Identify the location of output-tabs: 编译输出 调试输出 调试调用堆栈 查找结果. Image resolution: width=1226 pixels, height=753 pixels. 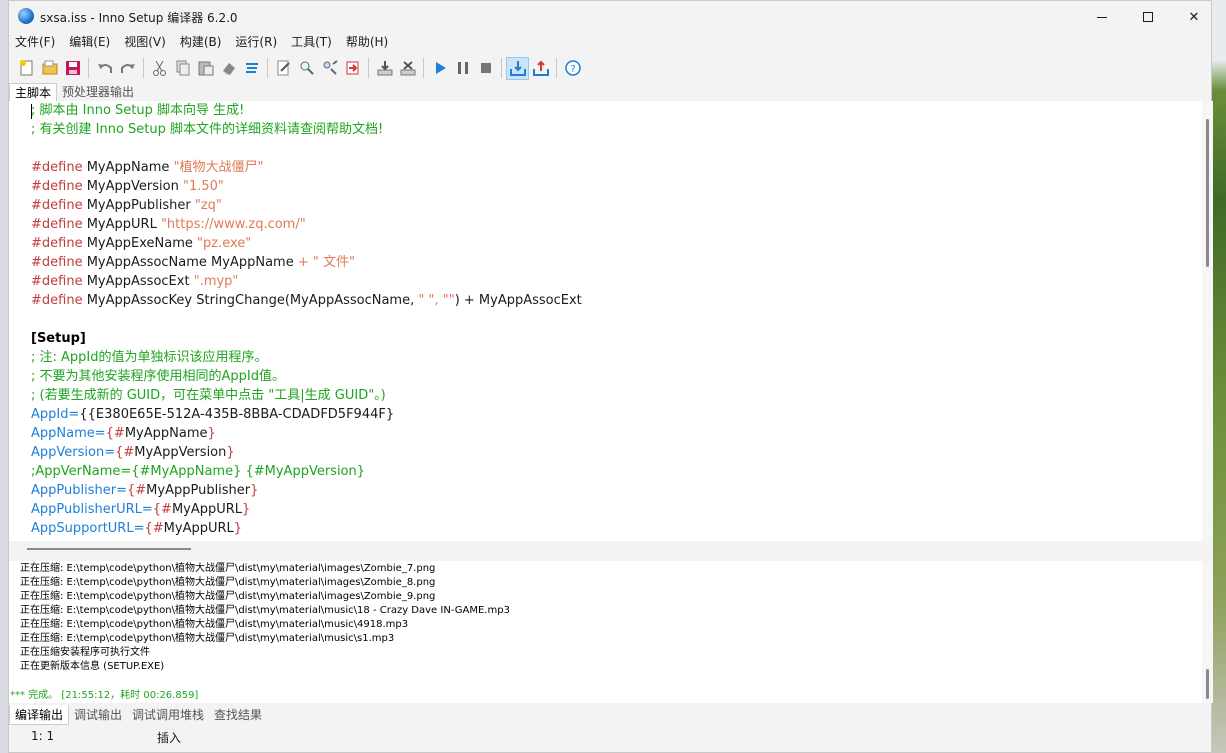
(138, 715).